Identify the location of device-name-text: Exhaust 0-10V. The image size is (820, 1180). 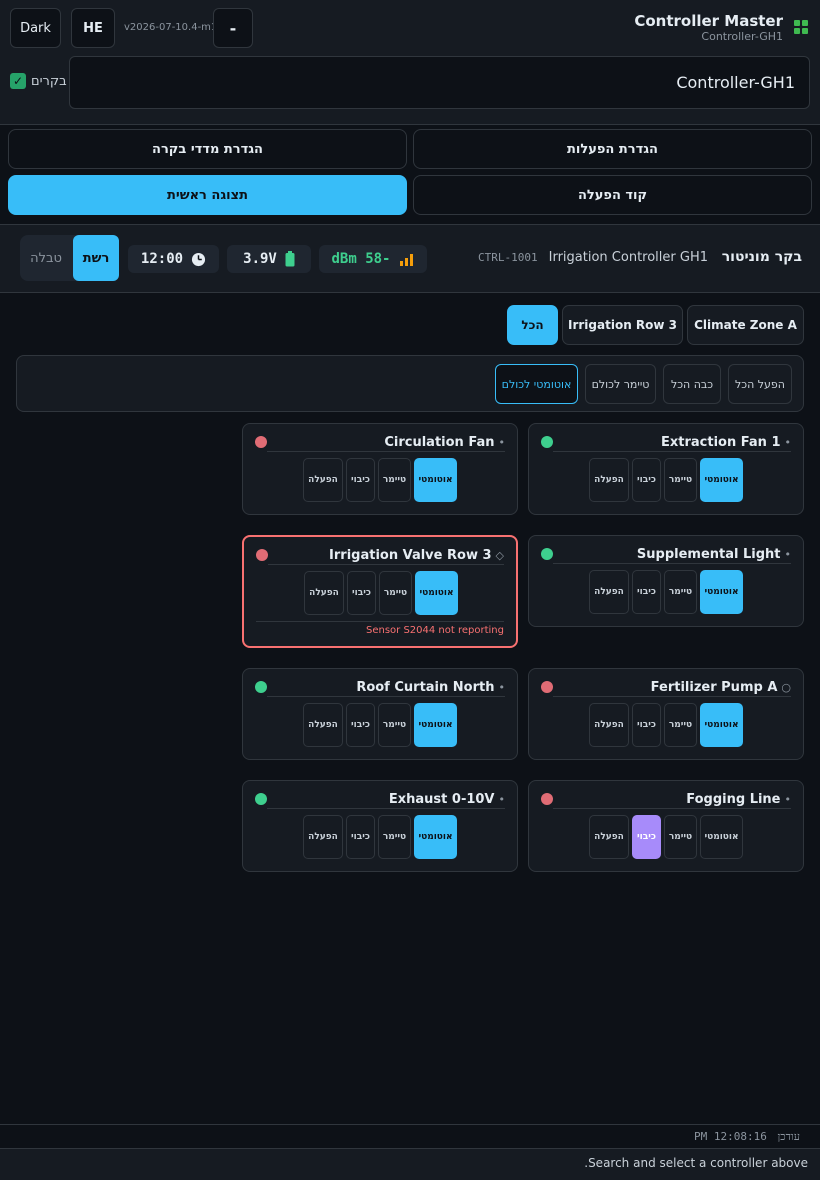
(441, 799).